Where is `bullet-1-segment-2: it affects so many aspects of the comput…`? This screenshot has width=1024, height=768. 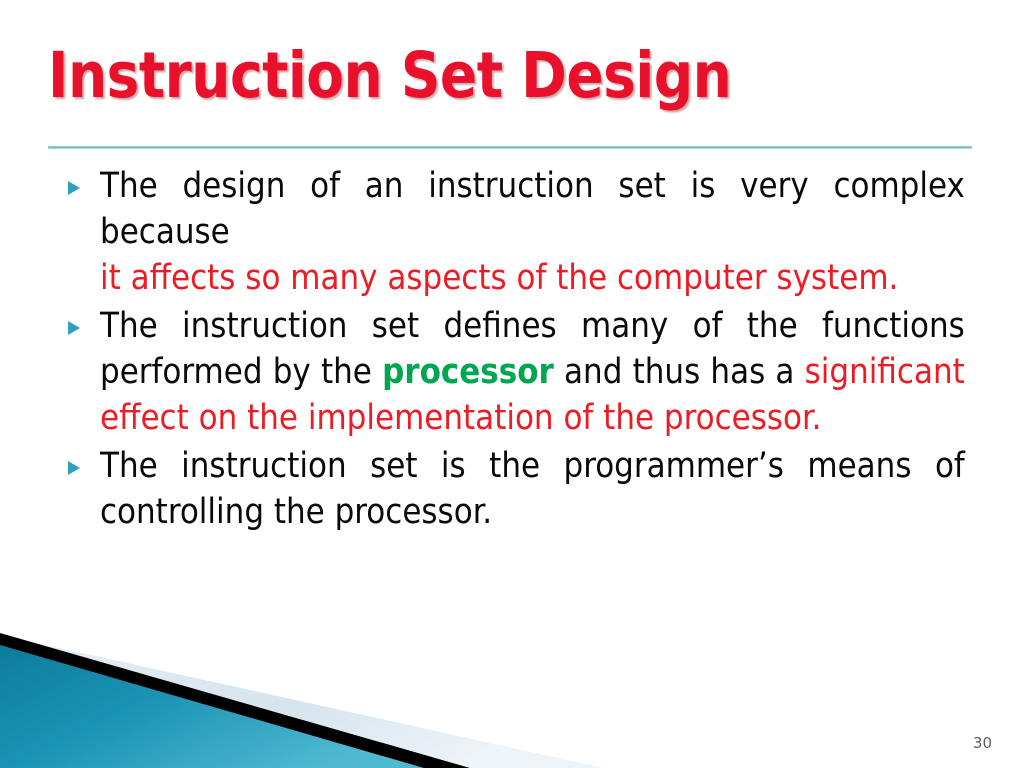 bullet-1-segment-2: it affects so many aspects of the comput… is located at coordinates (499, 278).